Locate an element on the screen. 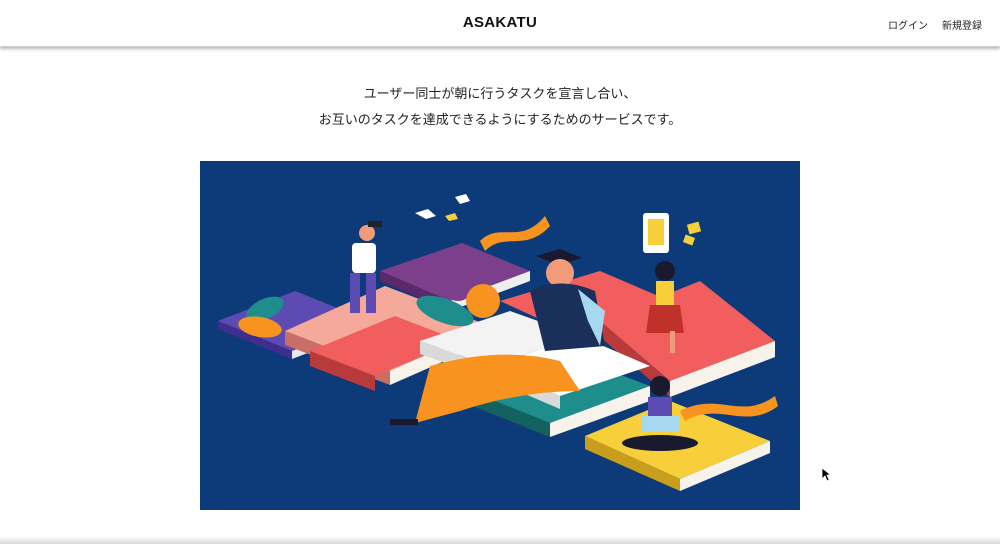 This screenshot has height=544, width=1000. intro-line-1: ユーザー同士が朝に行うタスクを宣言し合い、 is located at coordinates (500, 94).